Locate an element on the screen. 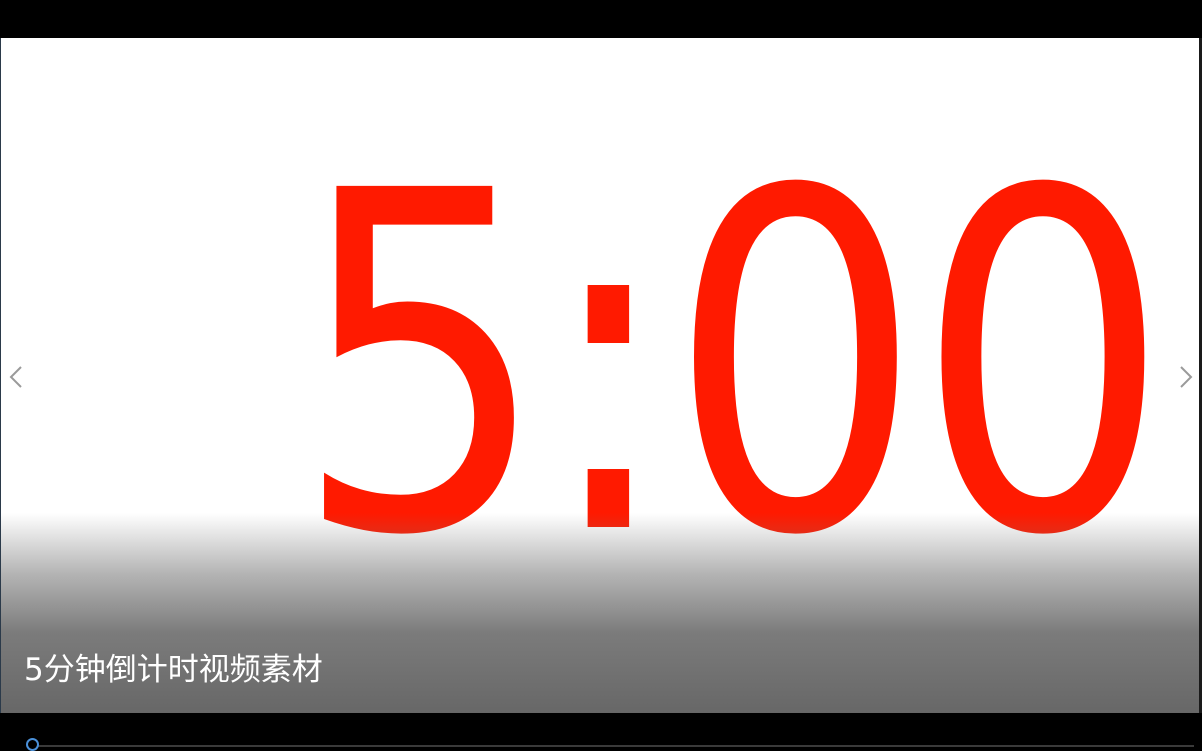 This screenshot has width=1202, height=751. video-caption: 5分钟倒计时视频素材 is located at coordinates (173, 670).